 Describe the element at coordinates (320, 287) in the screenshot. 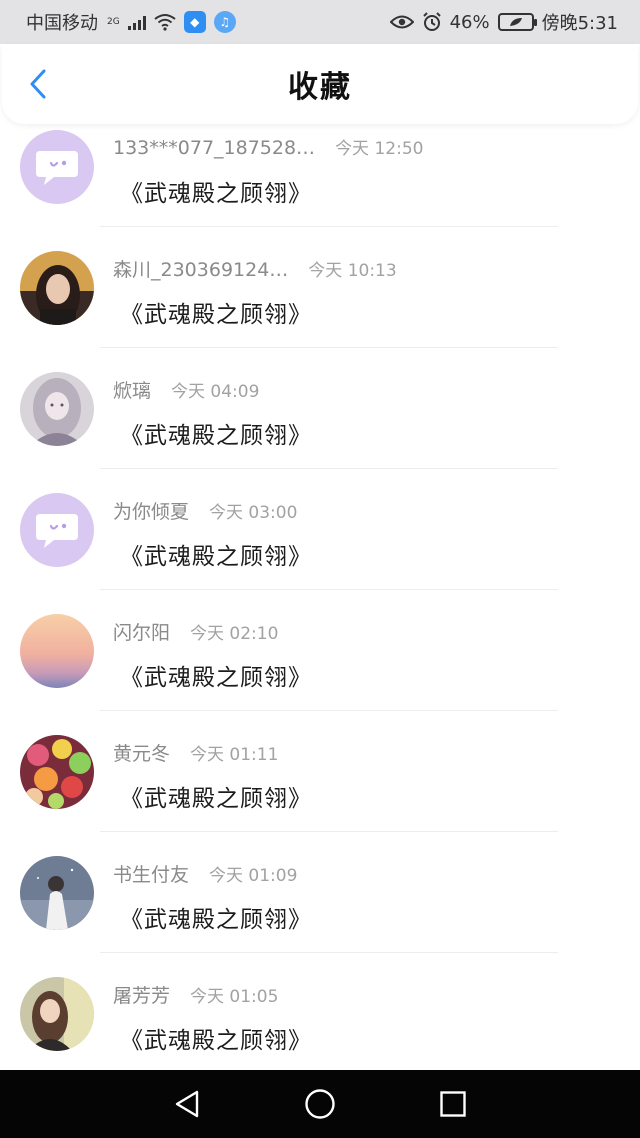

I see `list-item: 森川_230369124… 今天 10:13 《武魂殿之顾翎》` at that location.